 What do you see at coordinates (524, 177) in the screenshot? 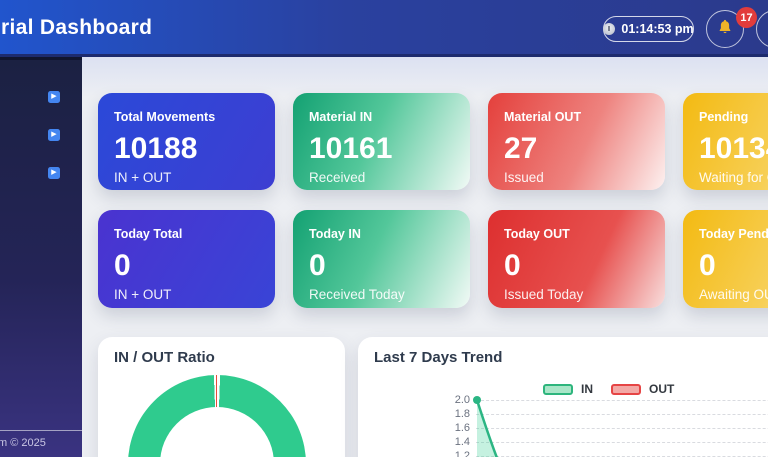
I see `card-subtitle: Issued` at bounding box center [524, 177].